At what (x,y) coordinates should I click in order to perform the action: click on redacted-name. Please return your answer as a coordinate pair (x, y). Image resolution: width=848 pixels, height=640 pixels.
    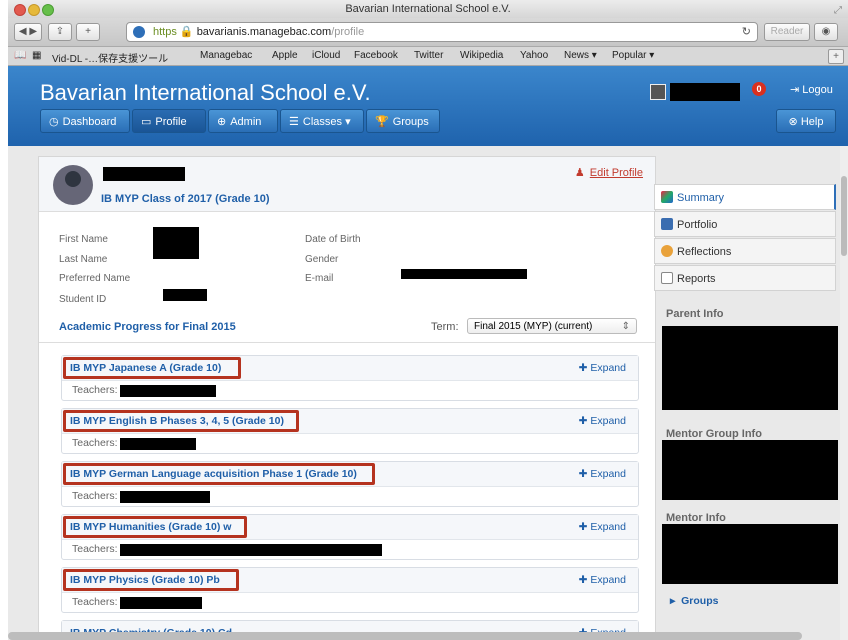
    Looking at the image, I should click on (144, 174).